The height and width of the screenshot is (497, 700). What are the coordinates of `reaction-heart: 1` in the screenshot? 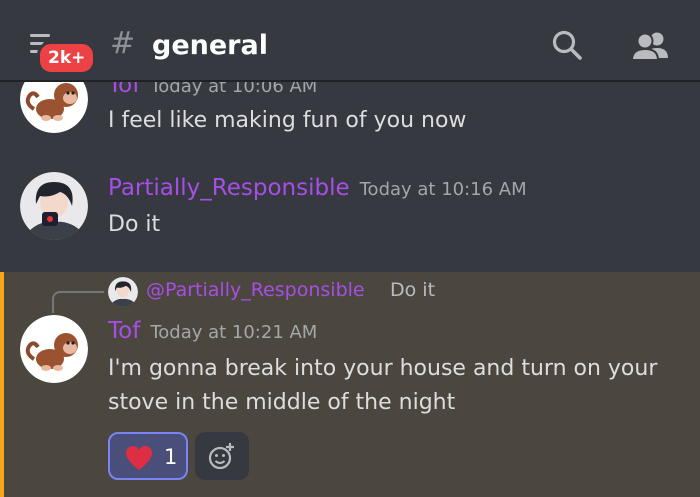 It's located at (148, 456).